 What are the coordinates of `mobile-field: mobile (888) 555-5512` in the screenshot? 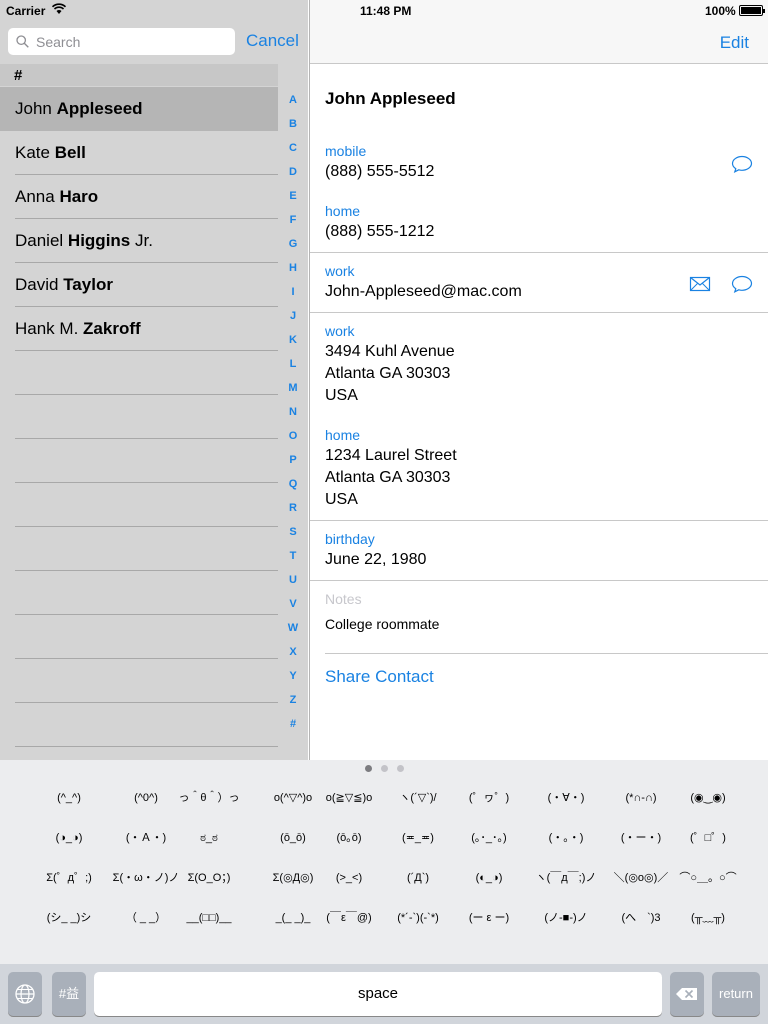 It's located at (379, 163).